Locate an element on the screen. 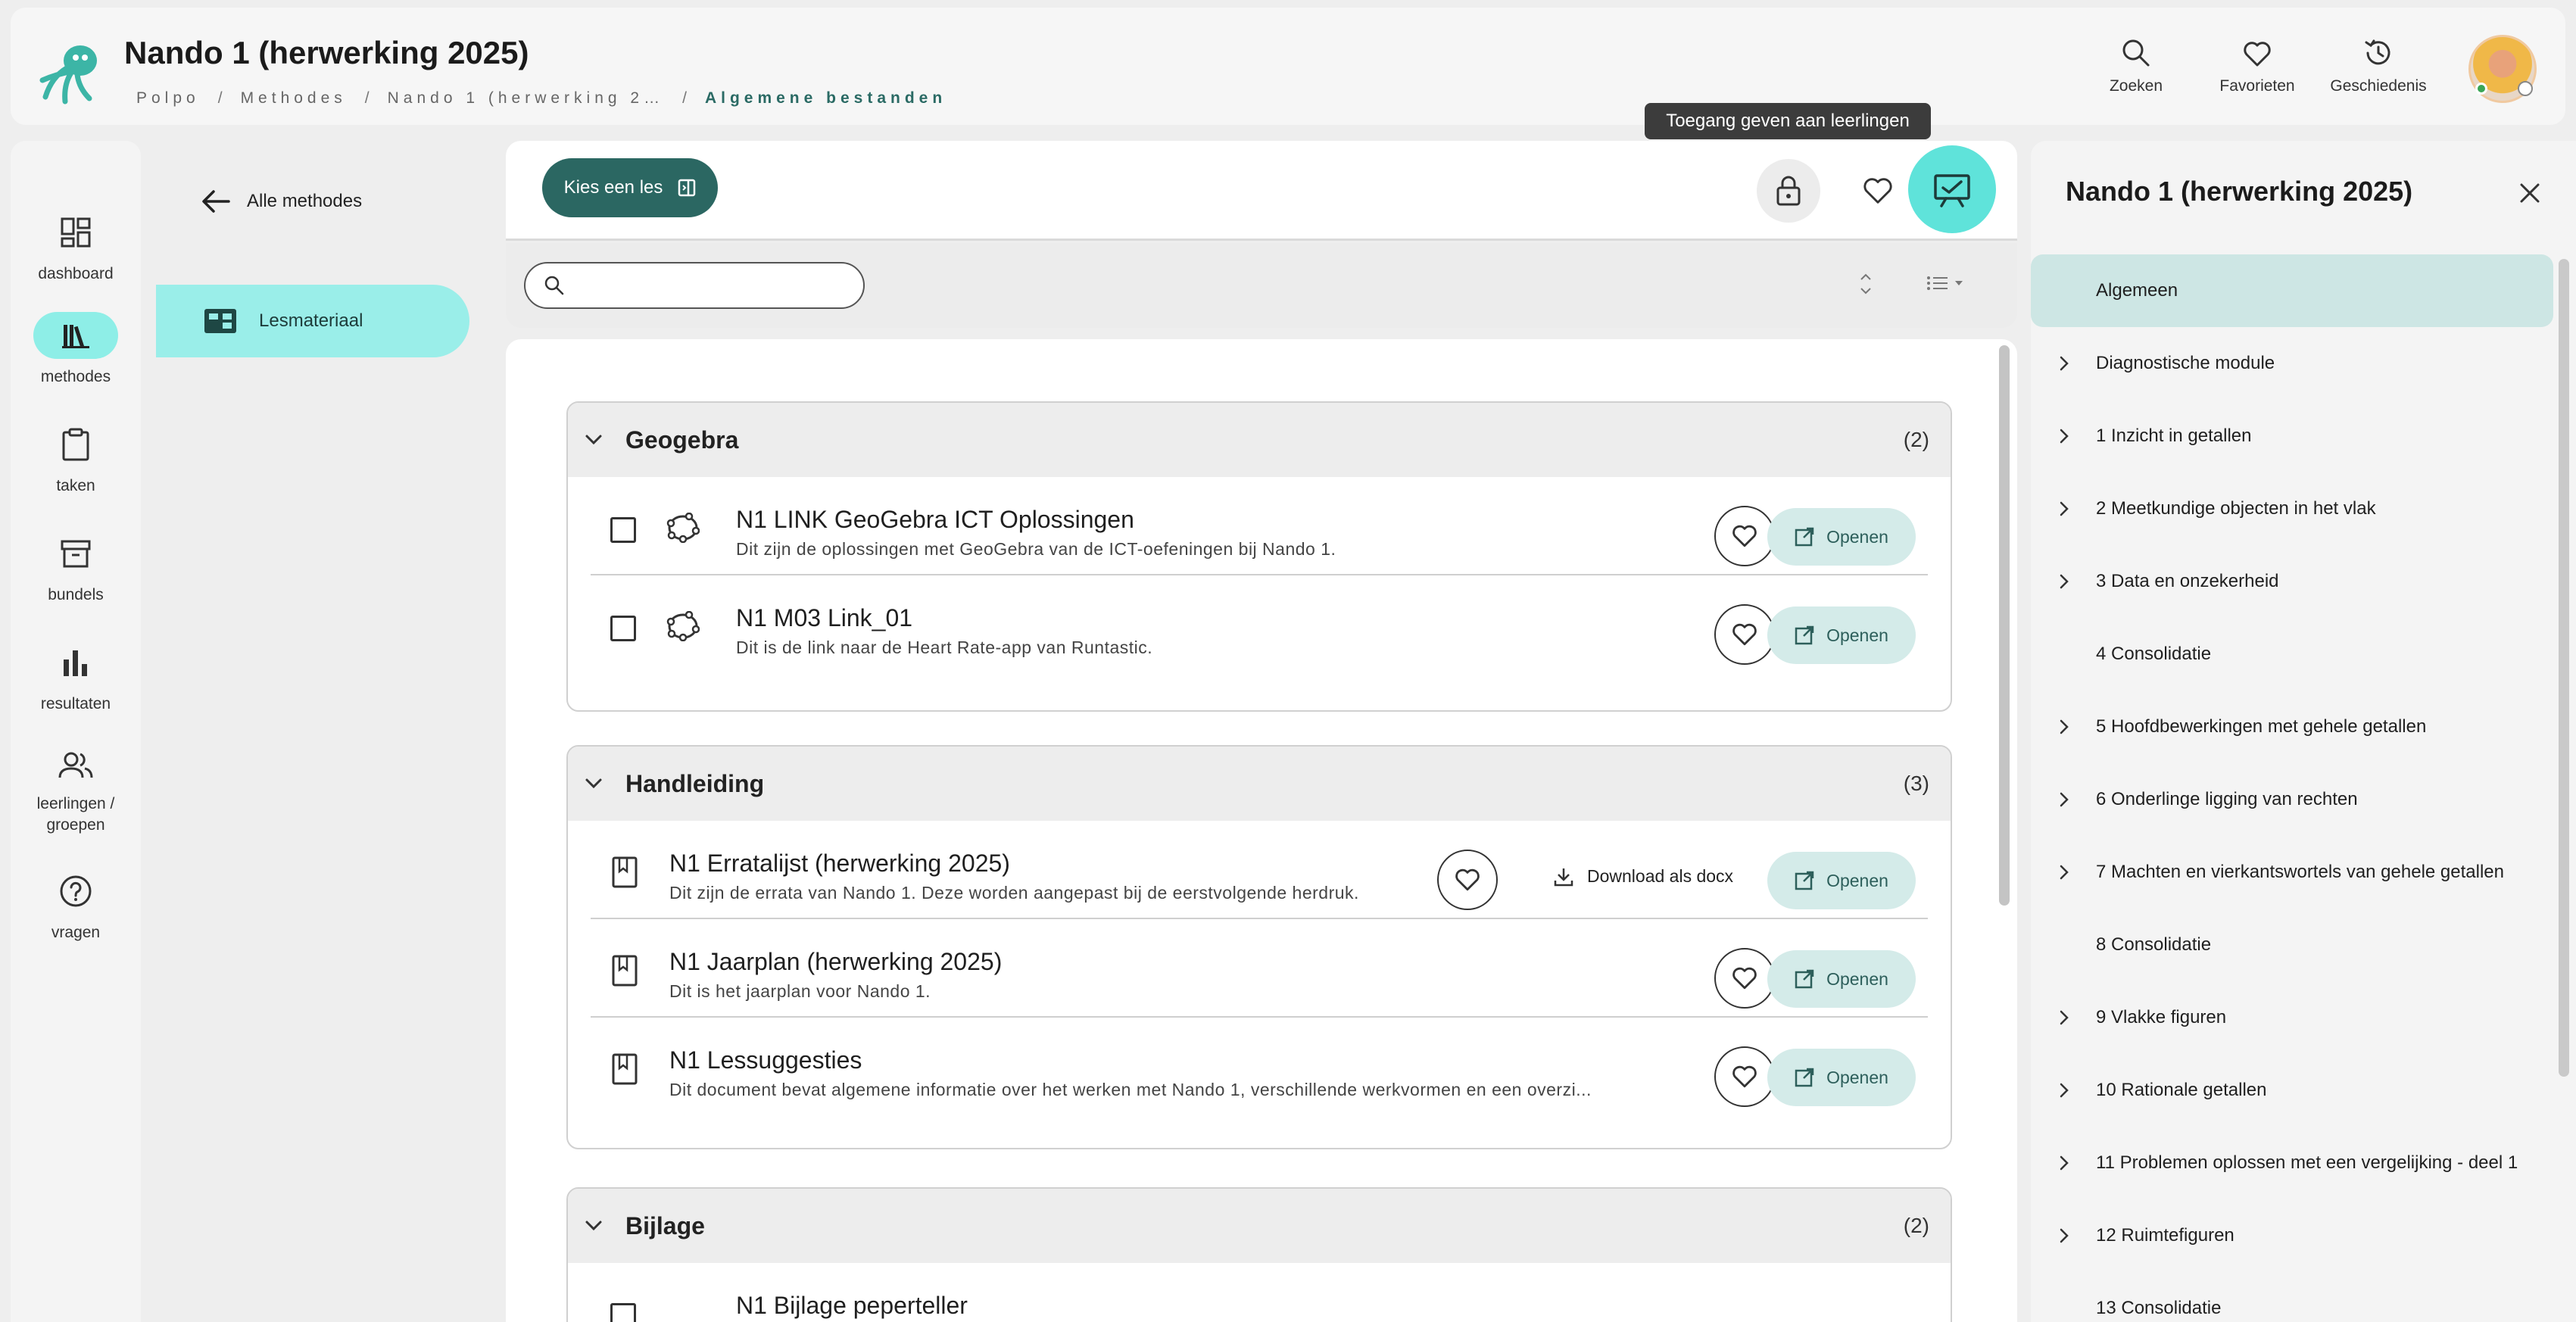  sort-button is located at coordinates (1865, 284).